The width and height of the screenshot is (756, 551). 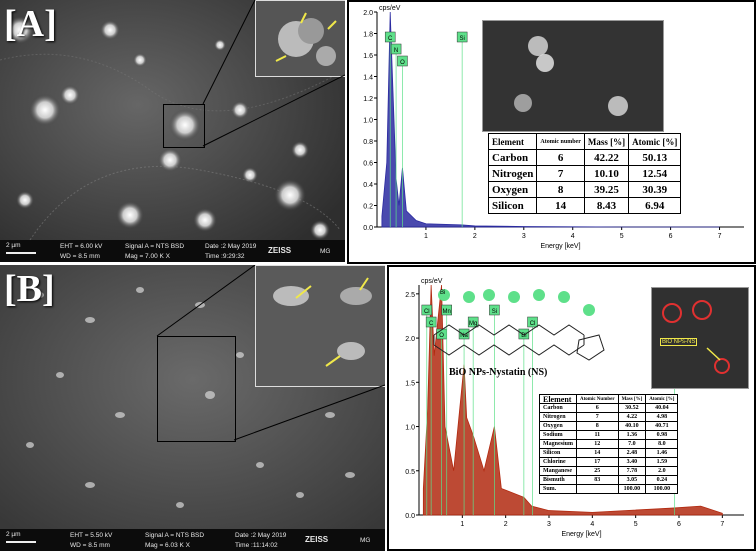 I want to click on magnified-inset-a, so click(x=300, y=38).